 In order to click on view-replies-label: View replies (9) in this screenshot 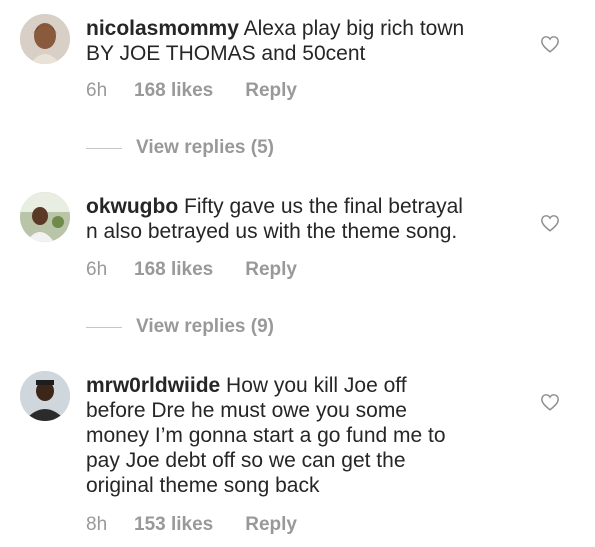, I will do `click(205, 327)`.